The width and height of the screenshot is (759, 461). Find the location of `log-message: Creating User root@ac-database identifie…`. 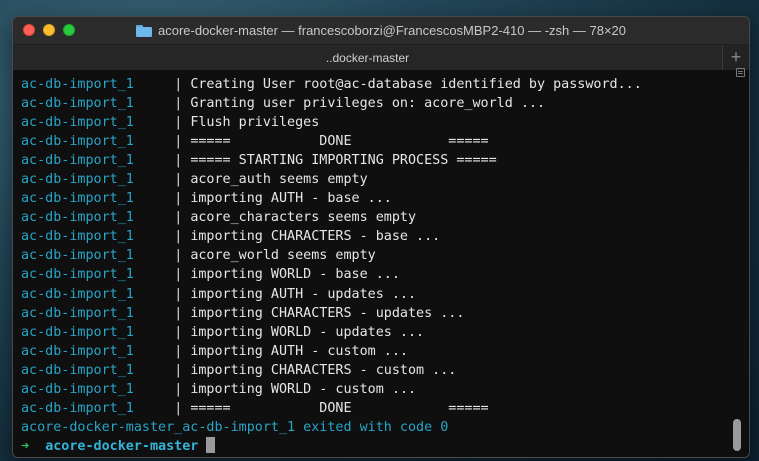

log-message: Creating User root@ac-database identifie… is located at coordinates (416, 84).